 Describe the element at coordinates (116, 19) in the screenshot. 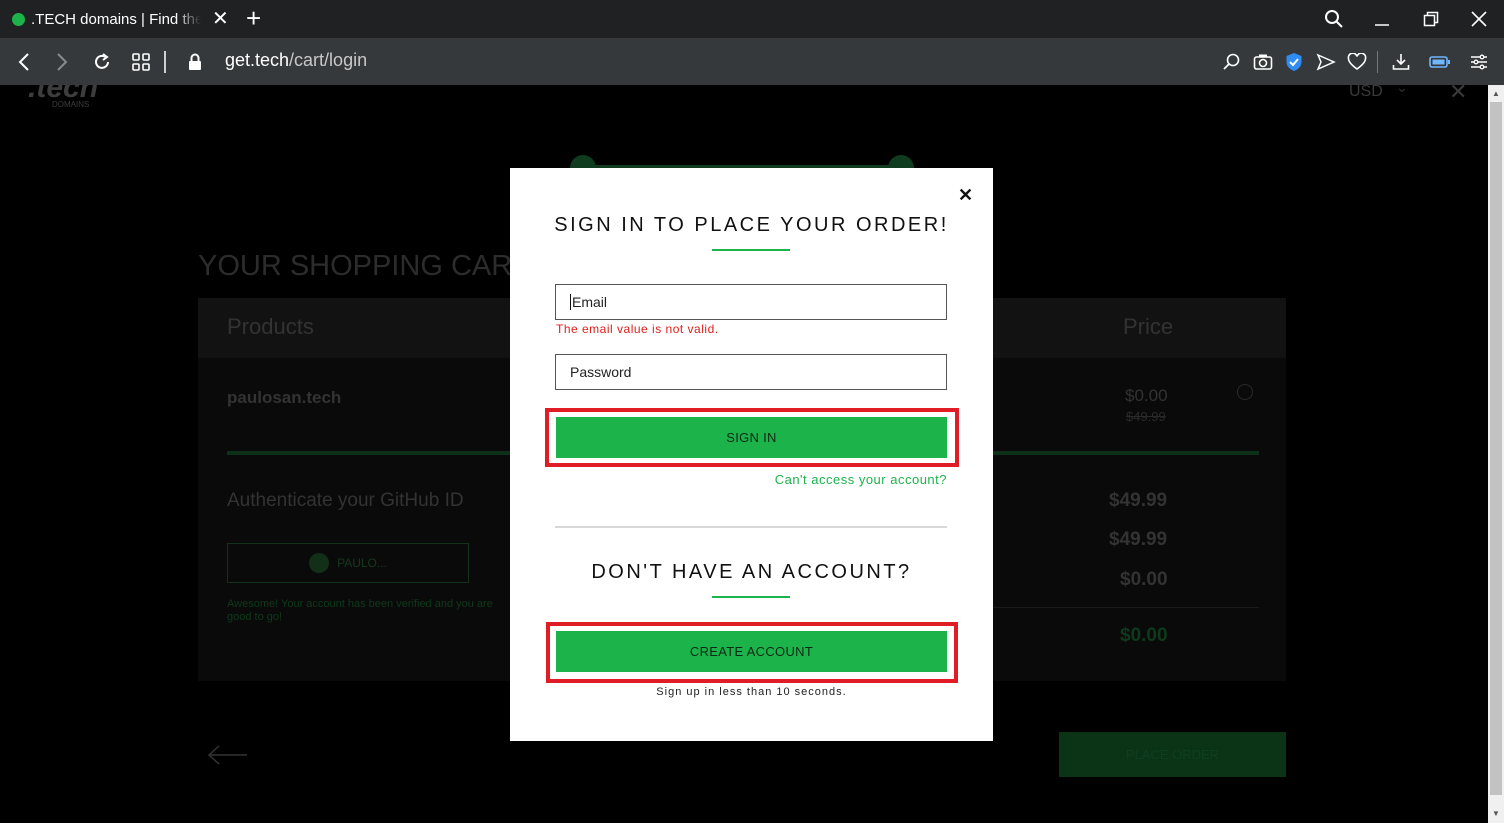

I see `tab-title: .TECH domains | Find the perfect domain` at that location.